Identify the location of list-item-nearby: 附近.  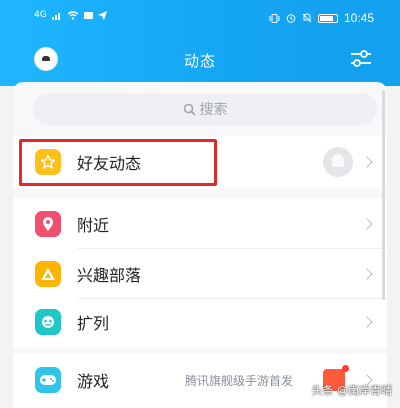
(200, 224).